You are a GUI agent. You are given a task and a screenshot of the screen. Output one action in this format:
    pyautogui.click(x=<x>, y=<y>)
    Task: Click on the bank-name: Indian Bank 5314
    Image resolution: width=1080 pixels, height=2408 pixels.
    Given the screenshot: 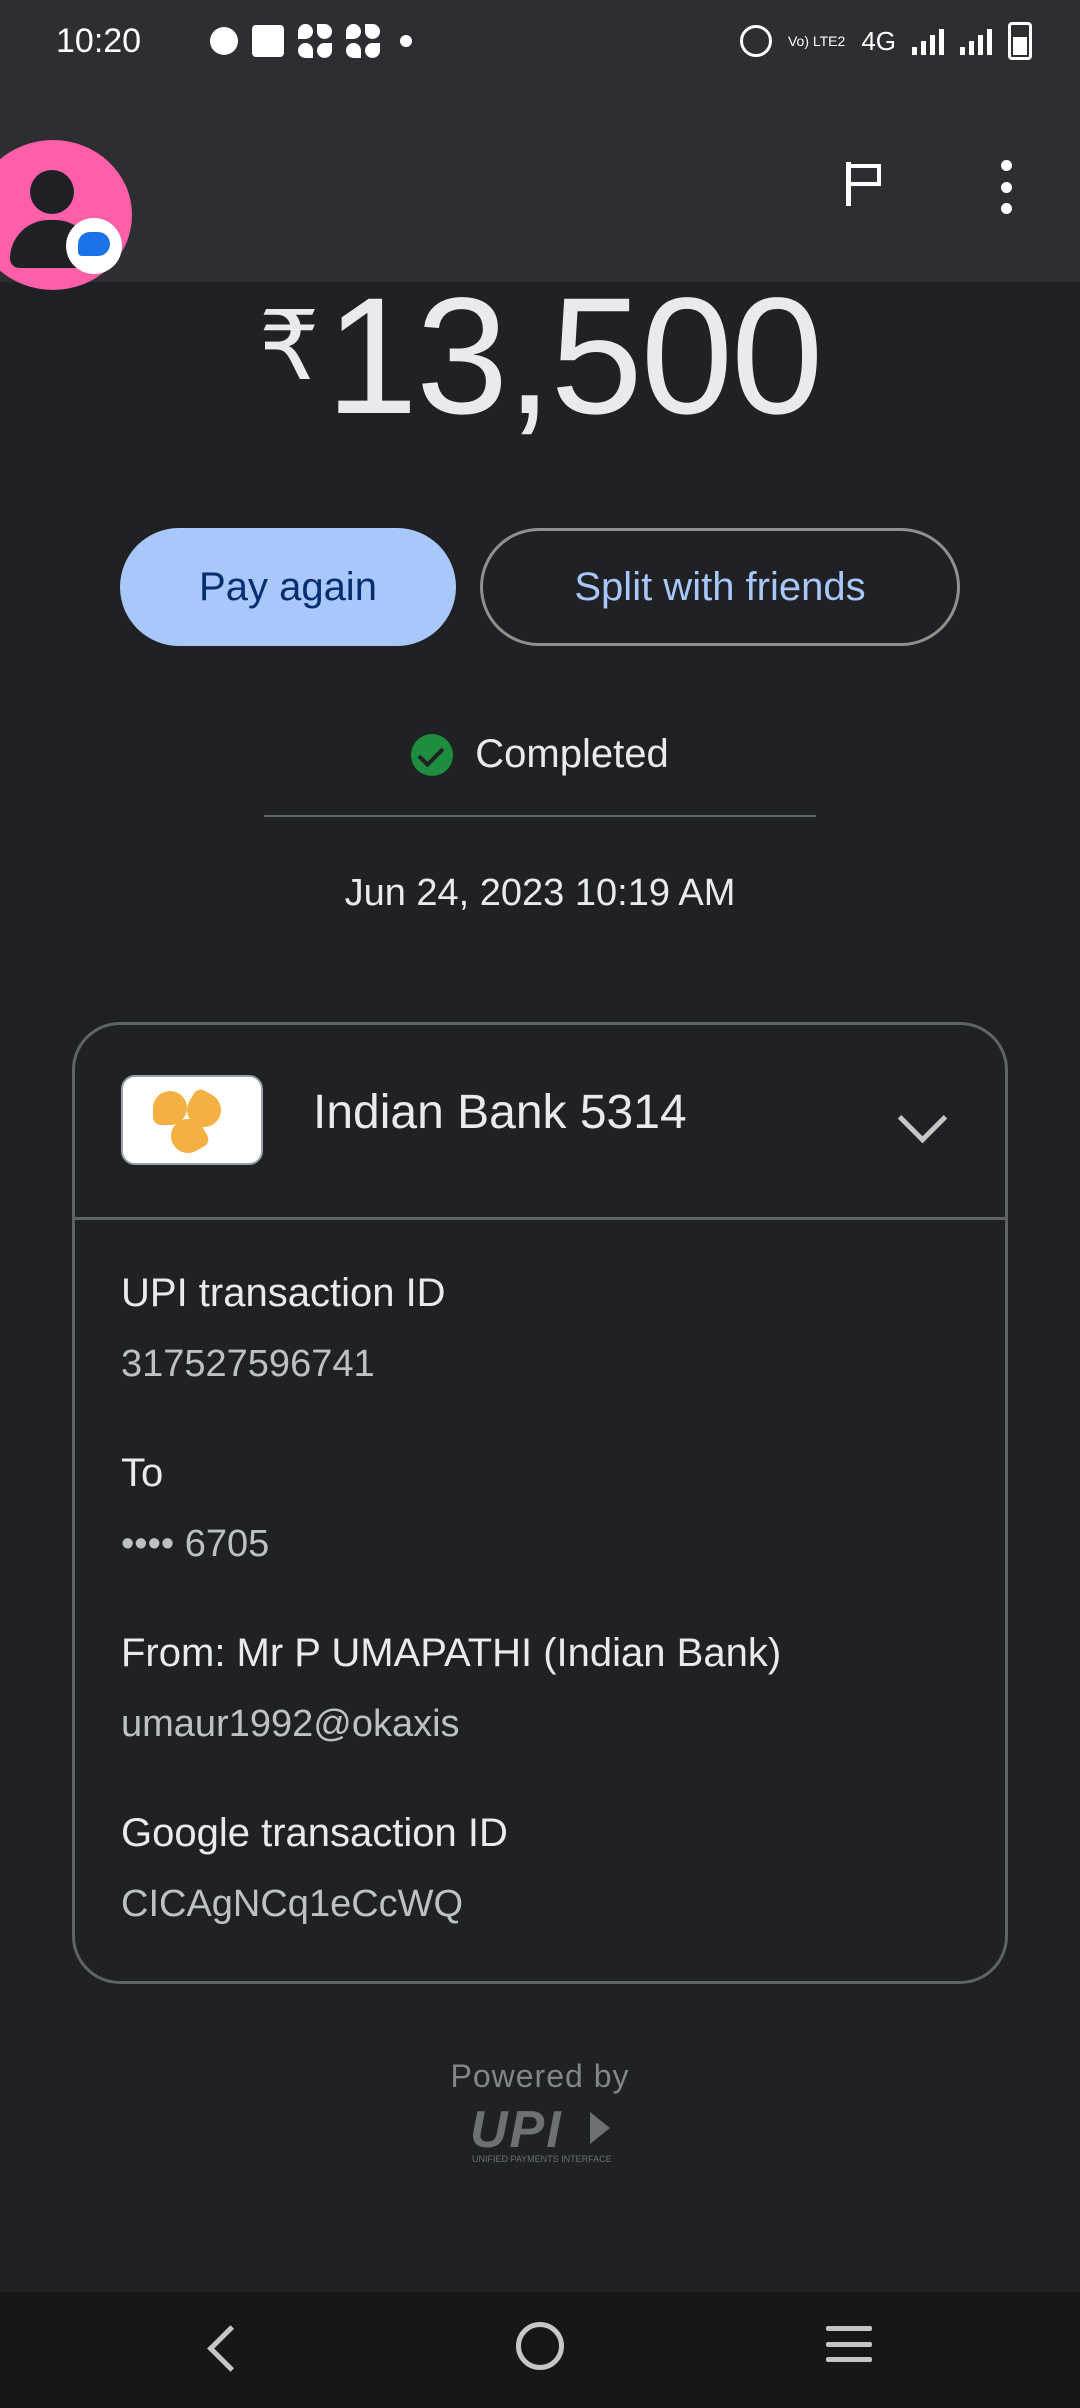 What is the action you would take?
    pyautogui.click(x=500, y=1112)
    